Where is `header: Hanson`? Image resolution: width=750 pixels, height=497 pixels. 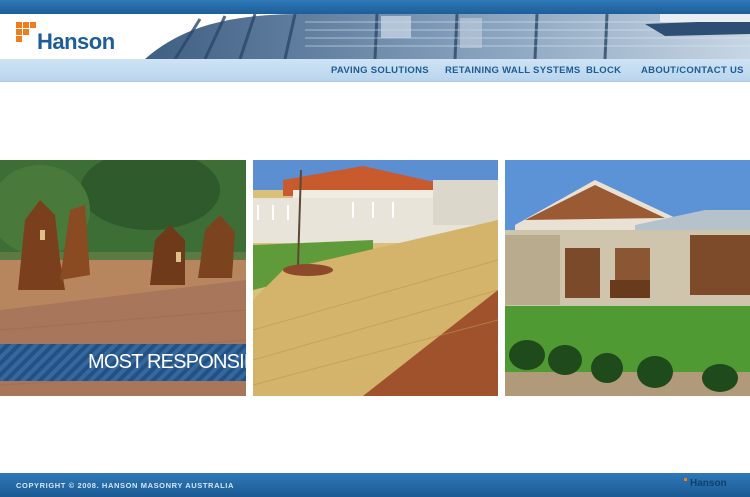
header: Hanson is located at coordinates (375, 36).